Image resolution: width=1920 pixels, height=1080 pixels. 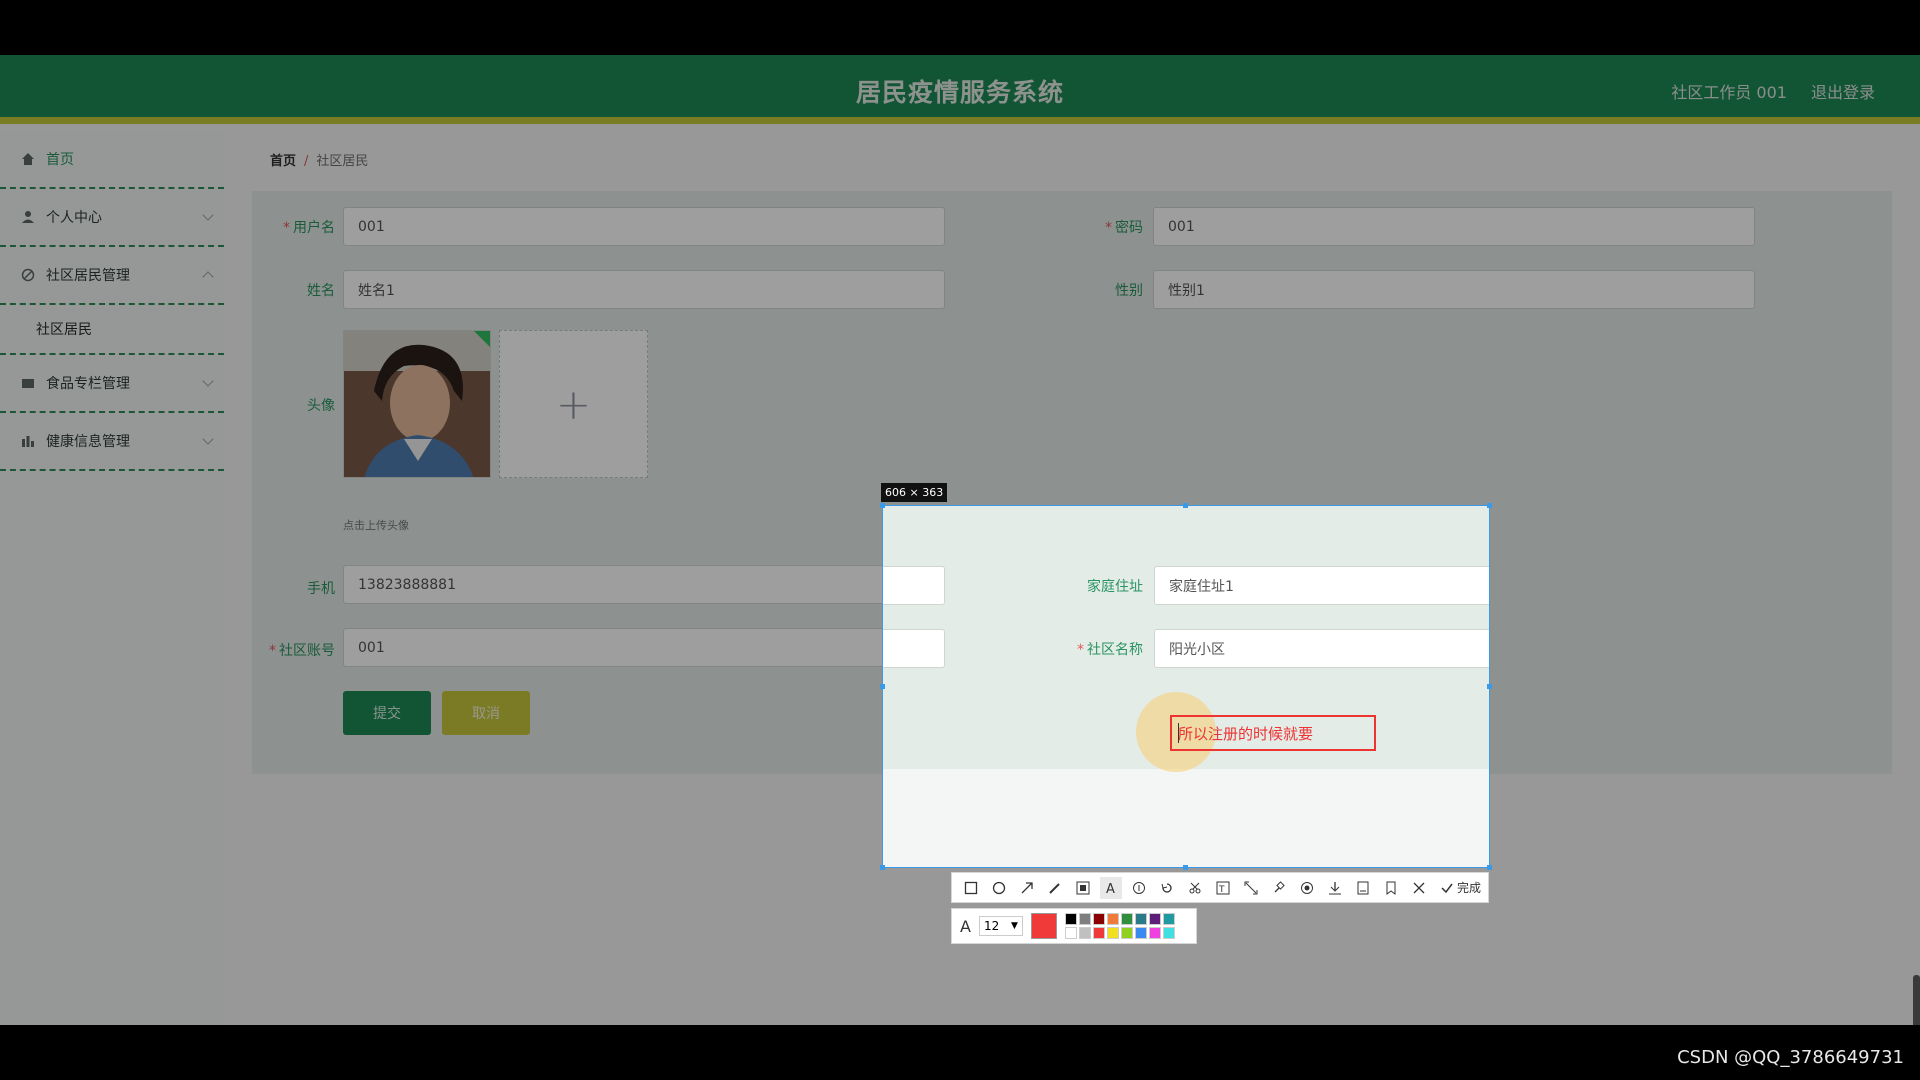 What do you see at coordinates (319, 159) in the screenshot?
I see `breadcrumb: 首页 / 社区居民` at bounding box center [319, 159].